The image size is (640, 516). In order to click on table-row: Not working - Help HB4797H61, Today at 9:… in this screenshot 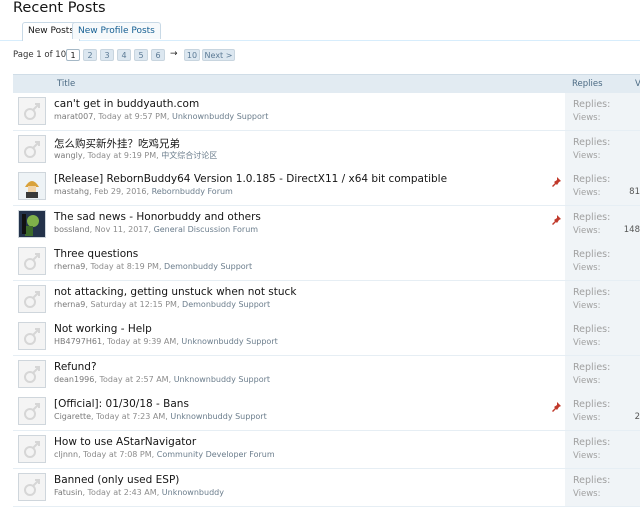, I will do `click(326, 337)`.